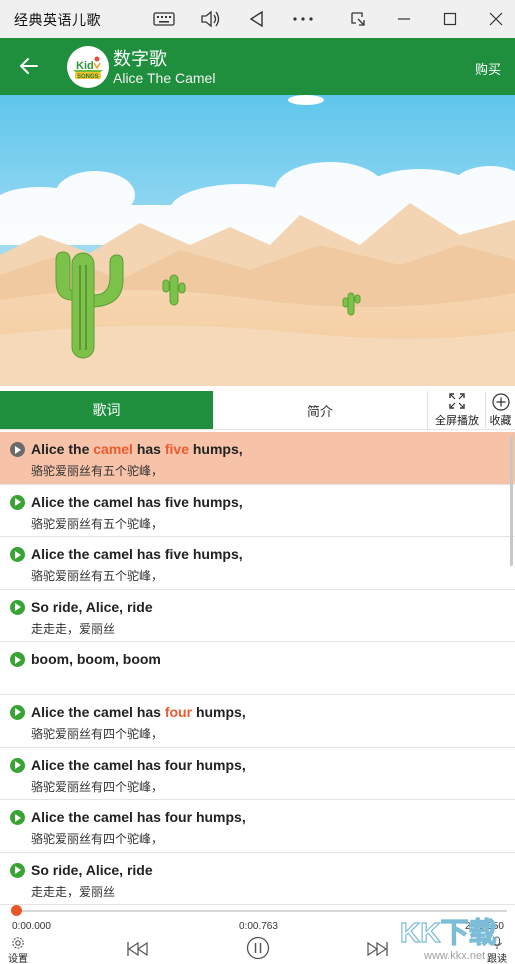 The image size is (515, 964). I want to click on fullscreen-button: 全屏播放, so click(457, 410).